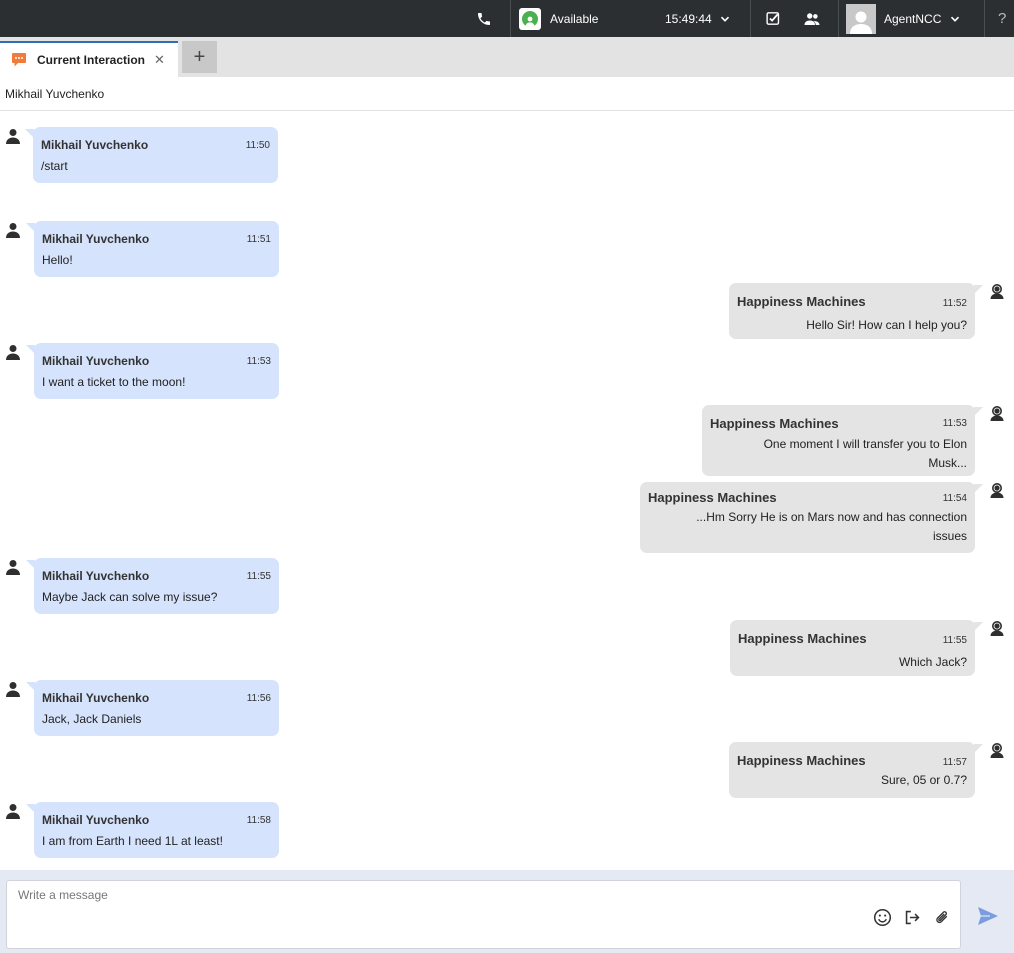 This screenshot has height=953, width=1014. Describe the element at coordinates (688, 18) in the screenshot. I see `session-clock: 15:49:44` at that location.